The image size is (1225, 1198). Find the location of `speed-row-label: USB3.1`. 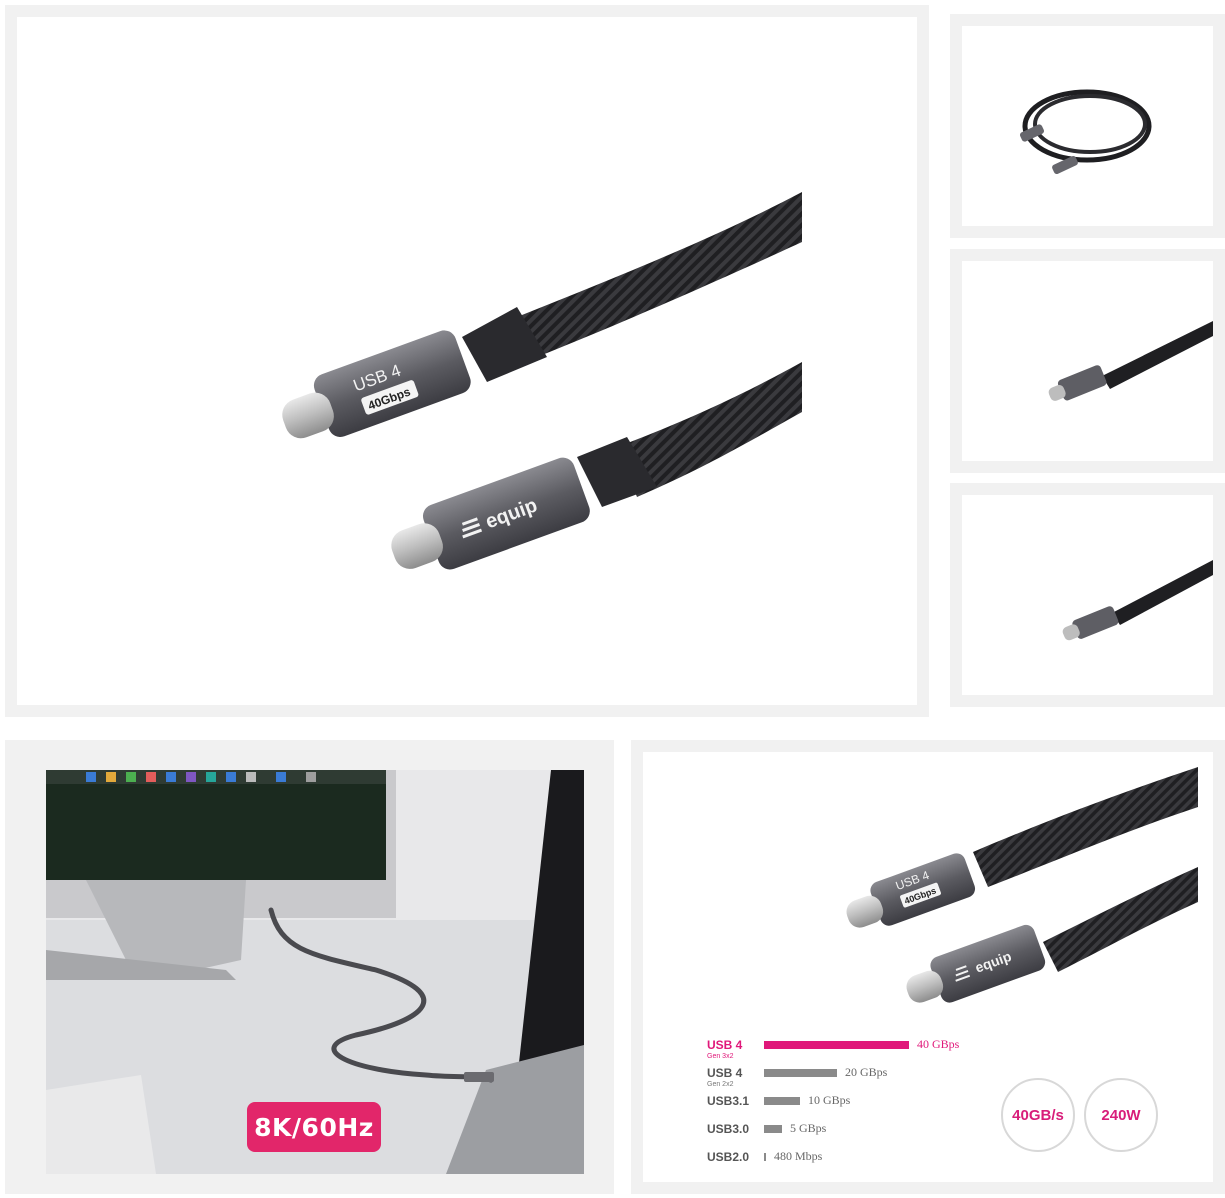

speed-row-label: USB3.1 is located at coordinates (728, 1101).